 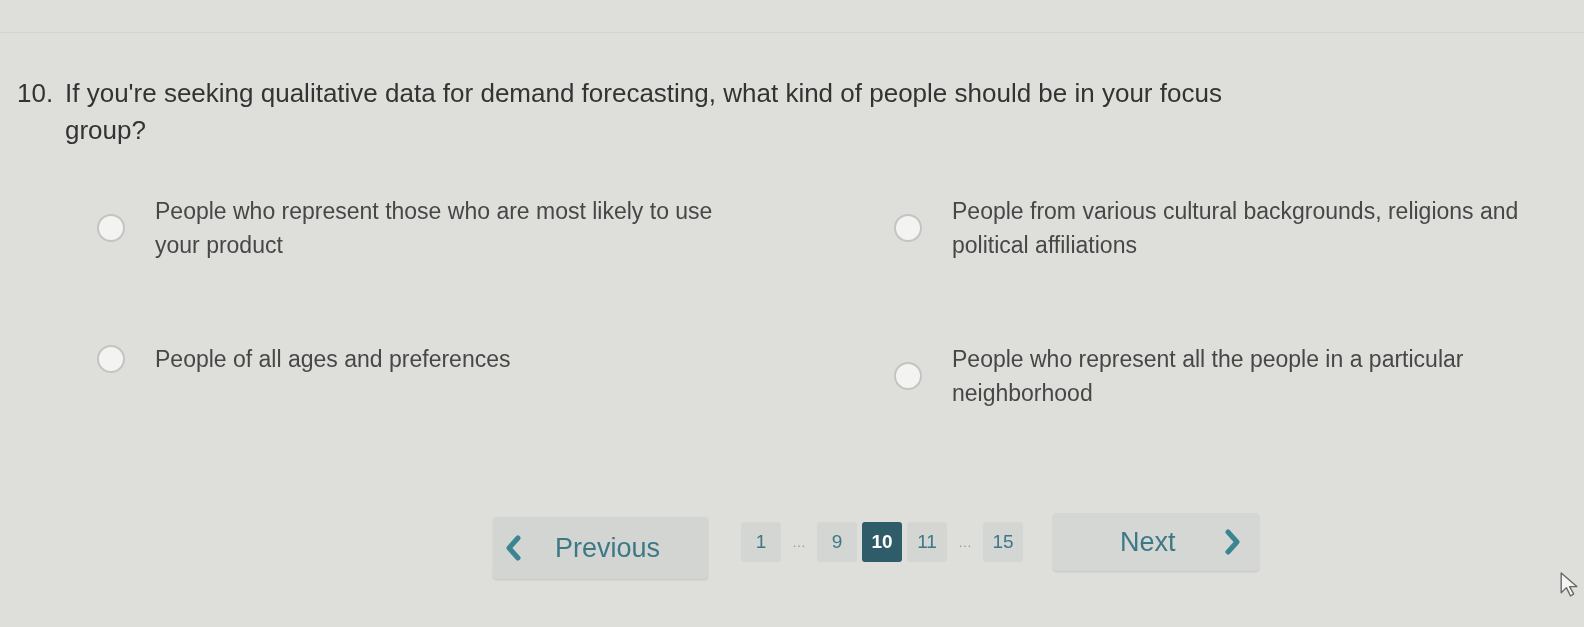 What do you see at coordinates (761, 542) in the screenshot?
I see `page-button: 1` at bounding box center [761, 542].